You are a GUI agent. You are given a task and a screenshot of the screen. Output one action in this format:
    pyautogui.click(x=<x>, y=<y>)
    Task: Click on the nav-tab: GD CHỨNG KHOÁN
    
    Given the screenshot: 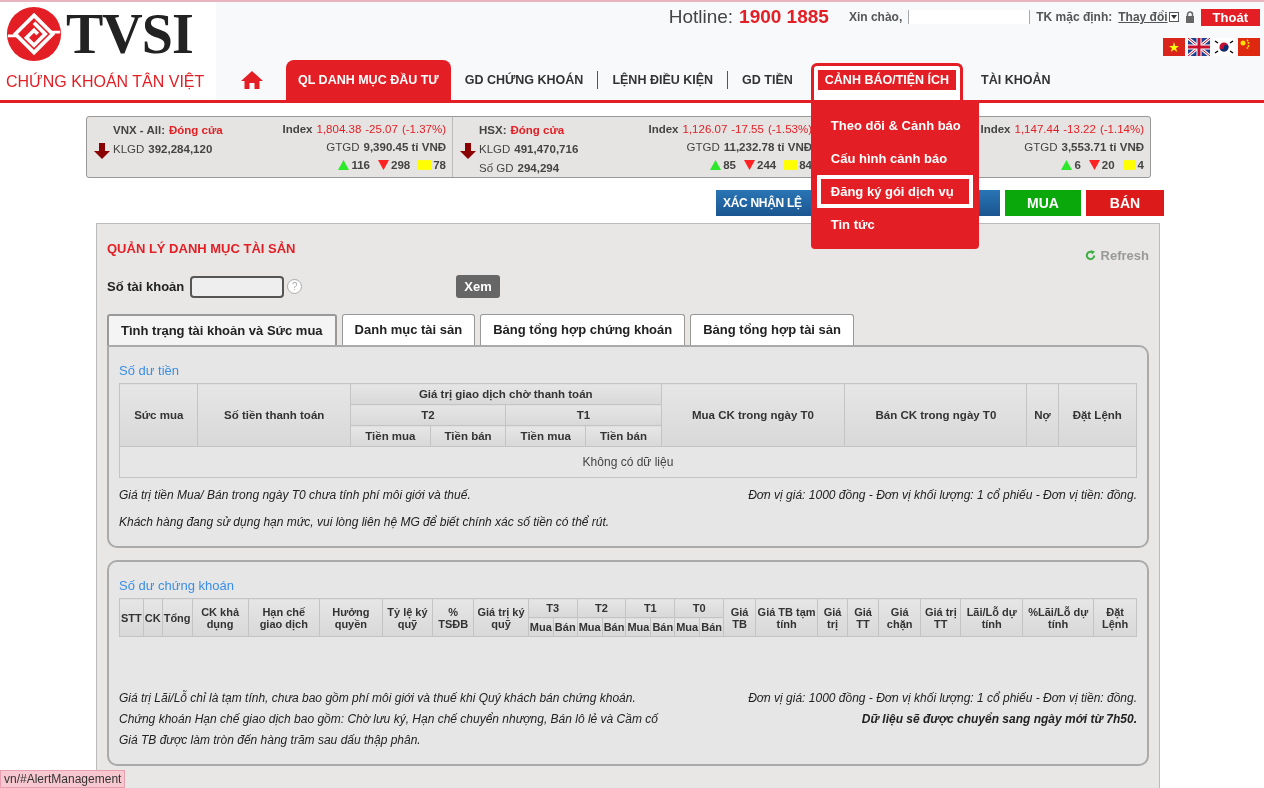 What is the action you would take?
    pyautogui.click(x=524, y=80)
    